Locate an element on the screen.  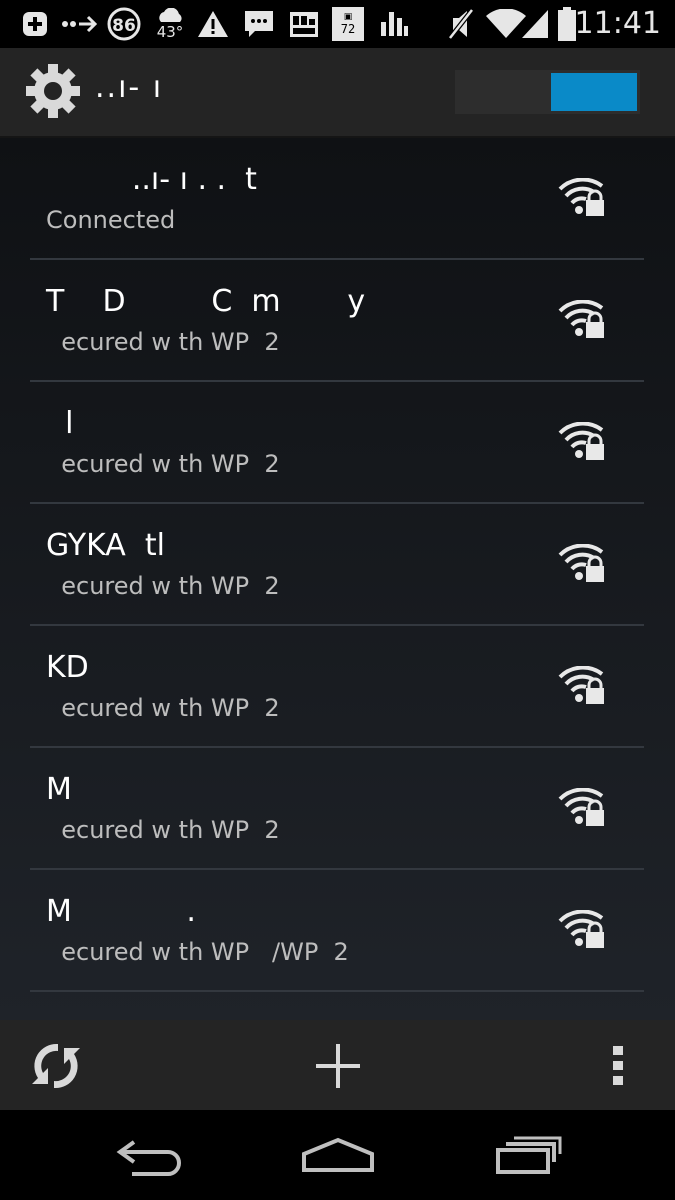
back-button is located at coordinates (150, 1155).